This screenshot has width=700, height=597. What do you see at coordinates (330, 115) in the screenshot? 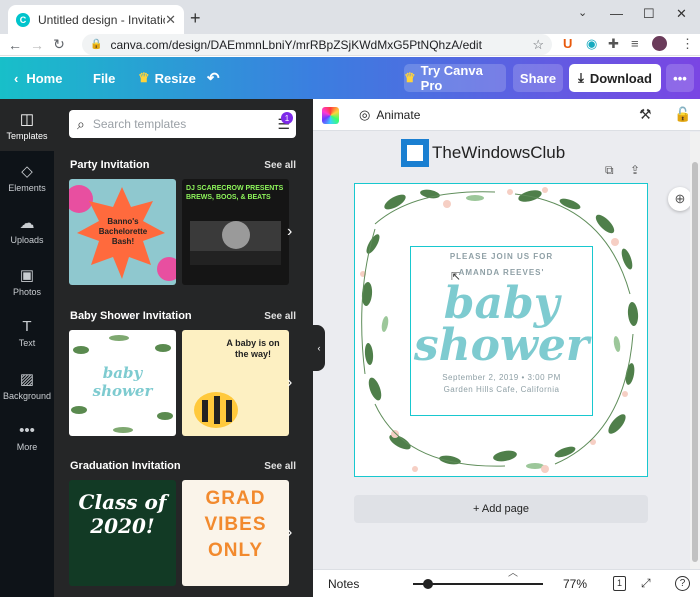
I see `color-picker-icon` at bounding box center [330, 115].